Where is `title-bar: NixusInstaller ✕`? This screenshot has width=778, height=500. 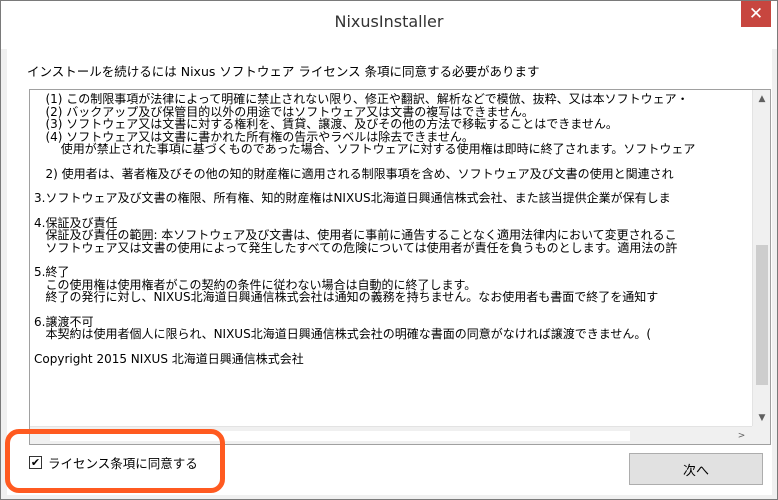
title-bar: NixusInstaller ✕ is located at coordinates (389, 25).